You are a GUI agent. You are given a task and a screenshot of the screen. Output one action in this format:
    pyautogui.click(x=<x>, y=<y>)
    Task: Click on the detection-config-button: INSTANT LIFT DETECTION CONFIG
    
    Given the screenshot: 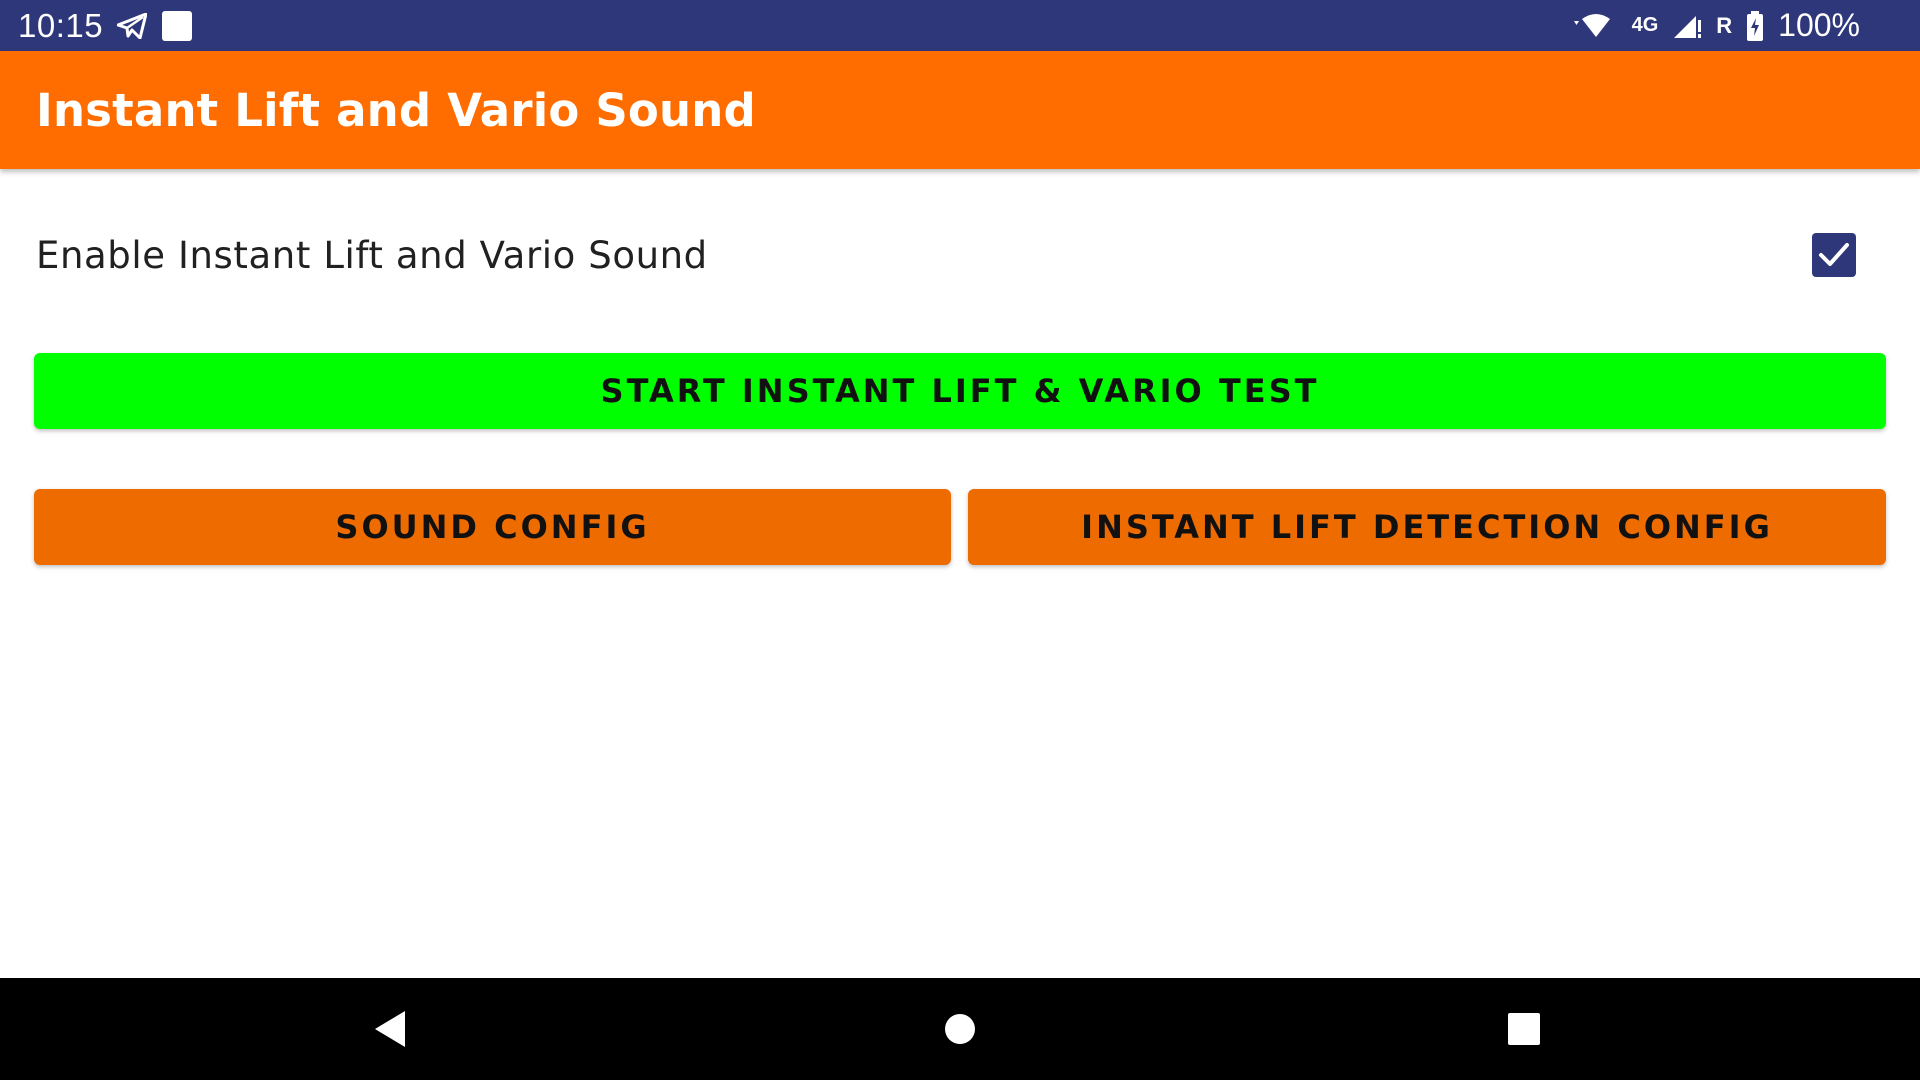 What is the action you would take?
    pyautogui.click(x=1427, y=527)
    